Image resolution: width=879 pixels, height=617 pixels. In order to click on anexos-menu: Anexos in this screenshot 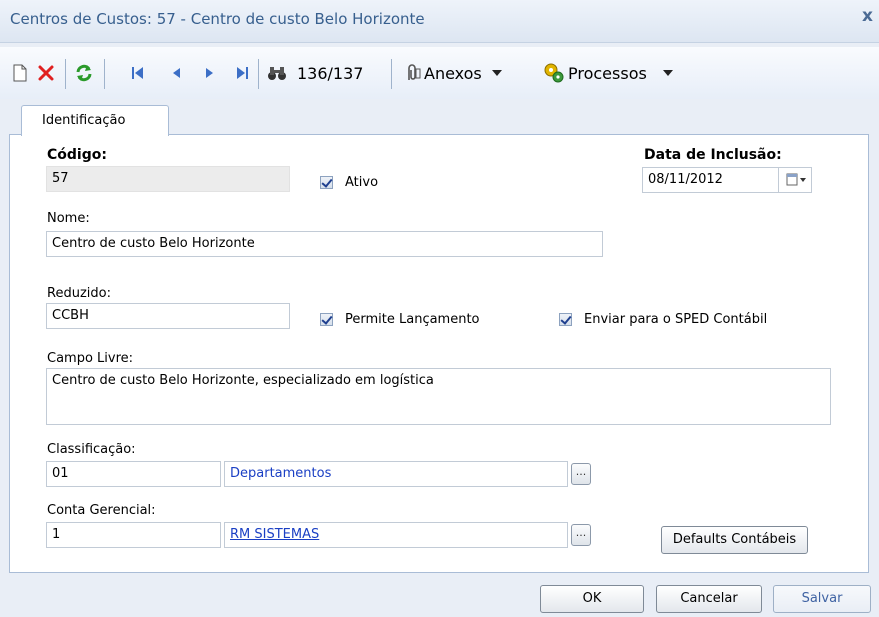, I will do `click(453, 73)`.